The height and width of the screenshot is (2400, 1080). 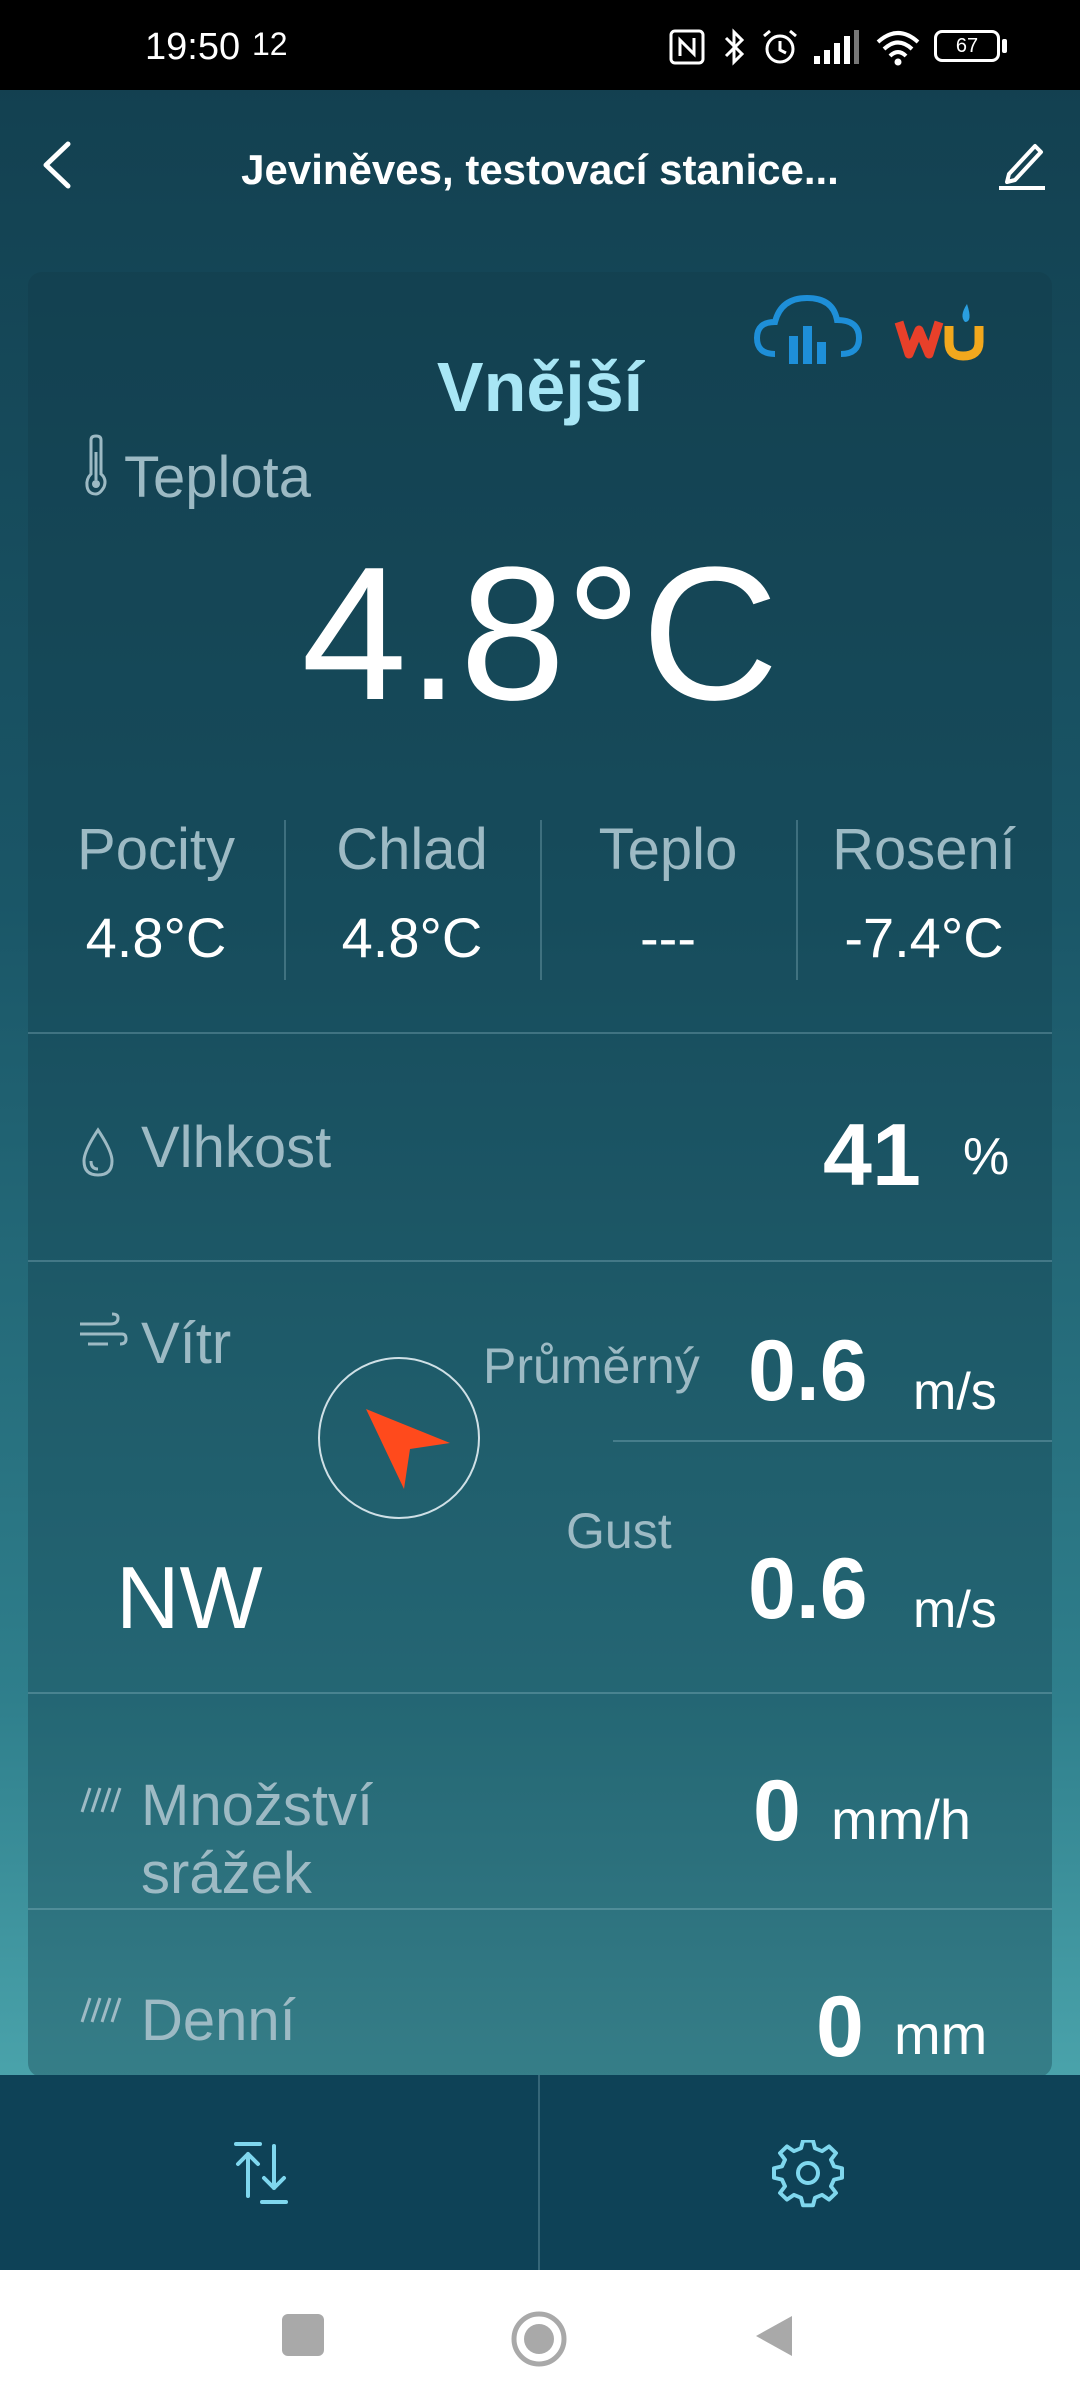 I want to click on nfc-icon, so click(x=687, y=47).